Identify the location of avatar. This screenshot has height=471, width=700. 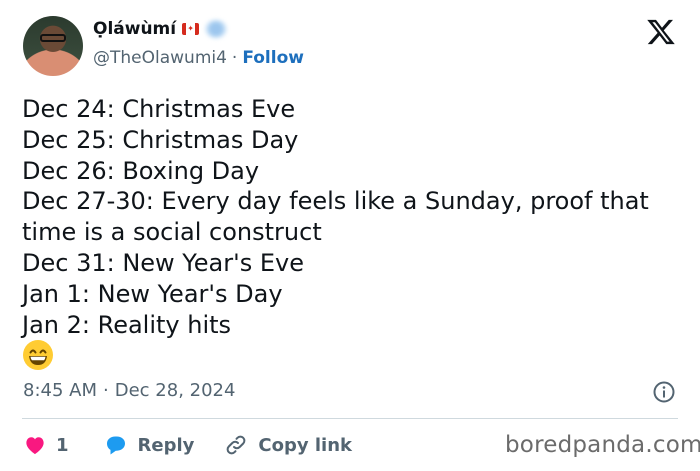
(53, 46).